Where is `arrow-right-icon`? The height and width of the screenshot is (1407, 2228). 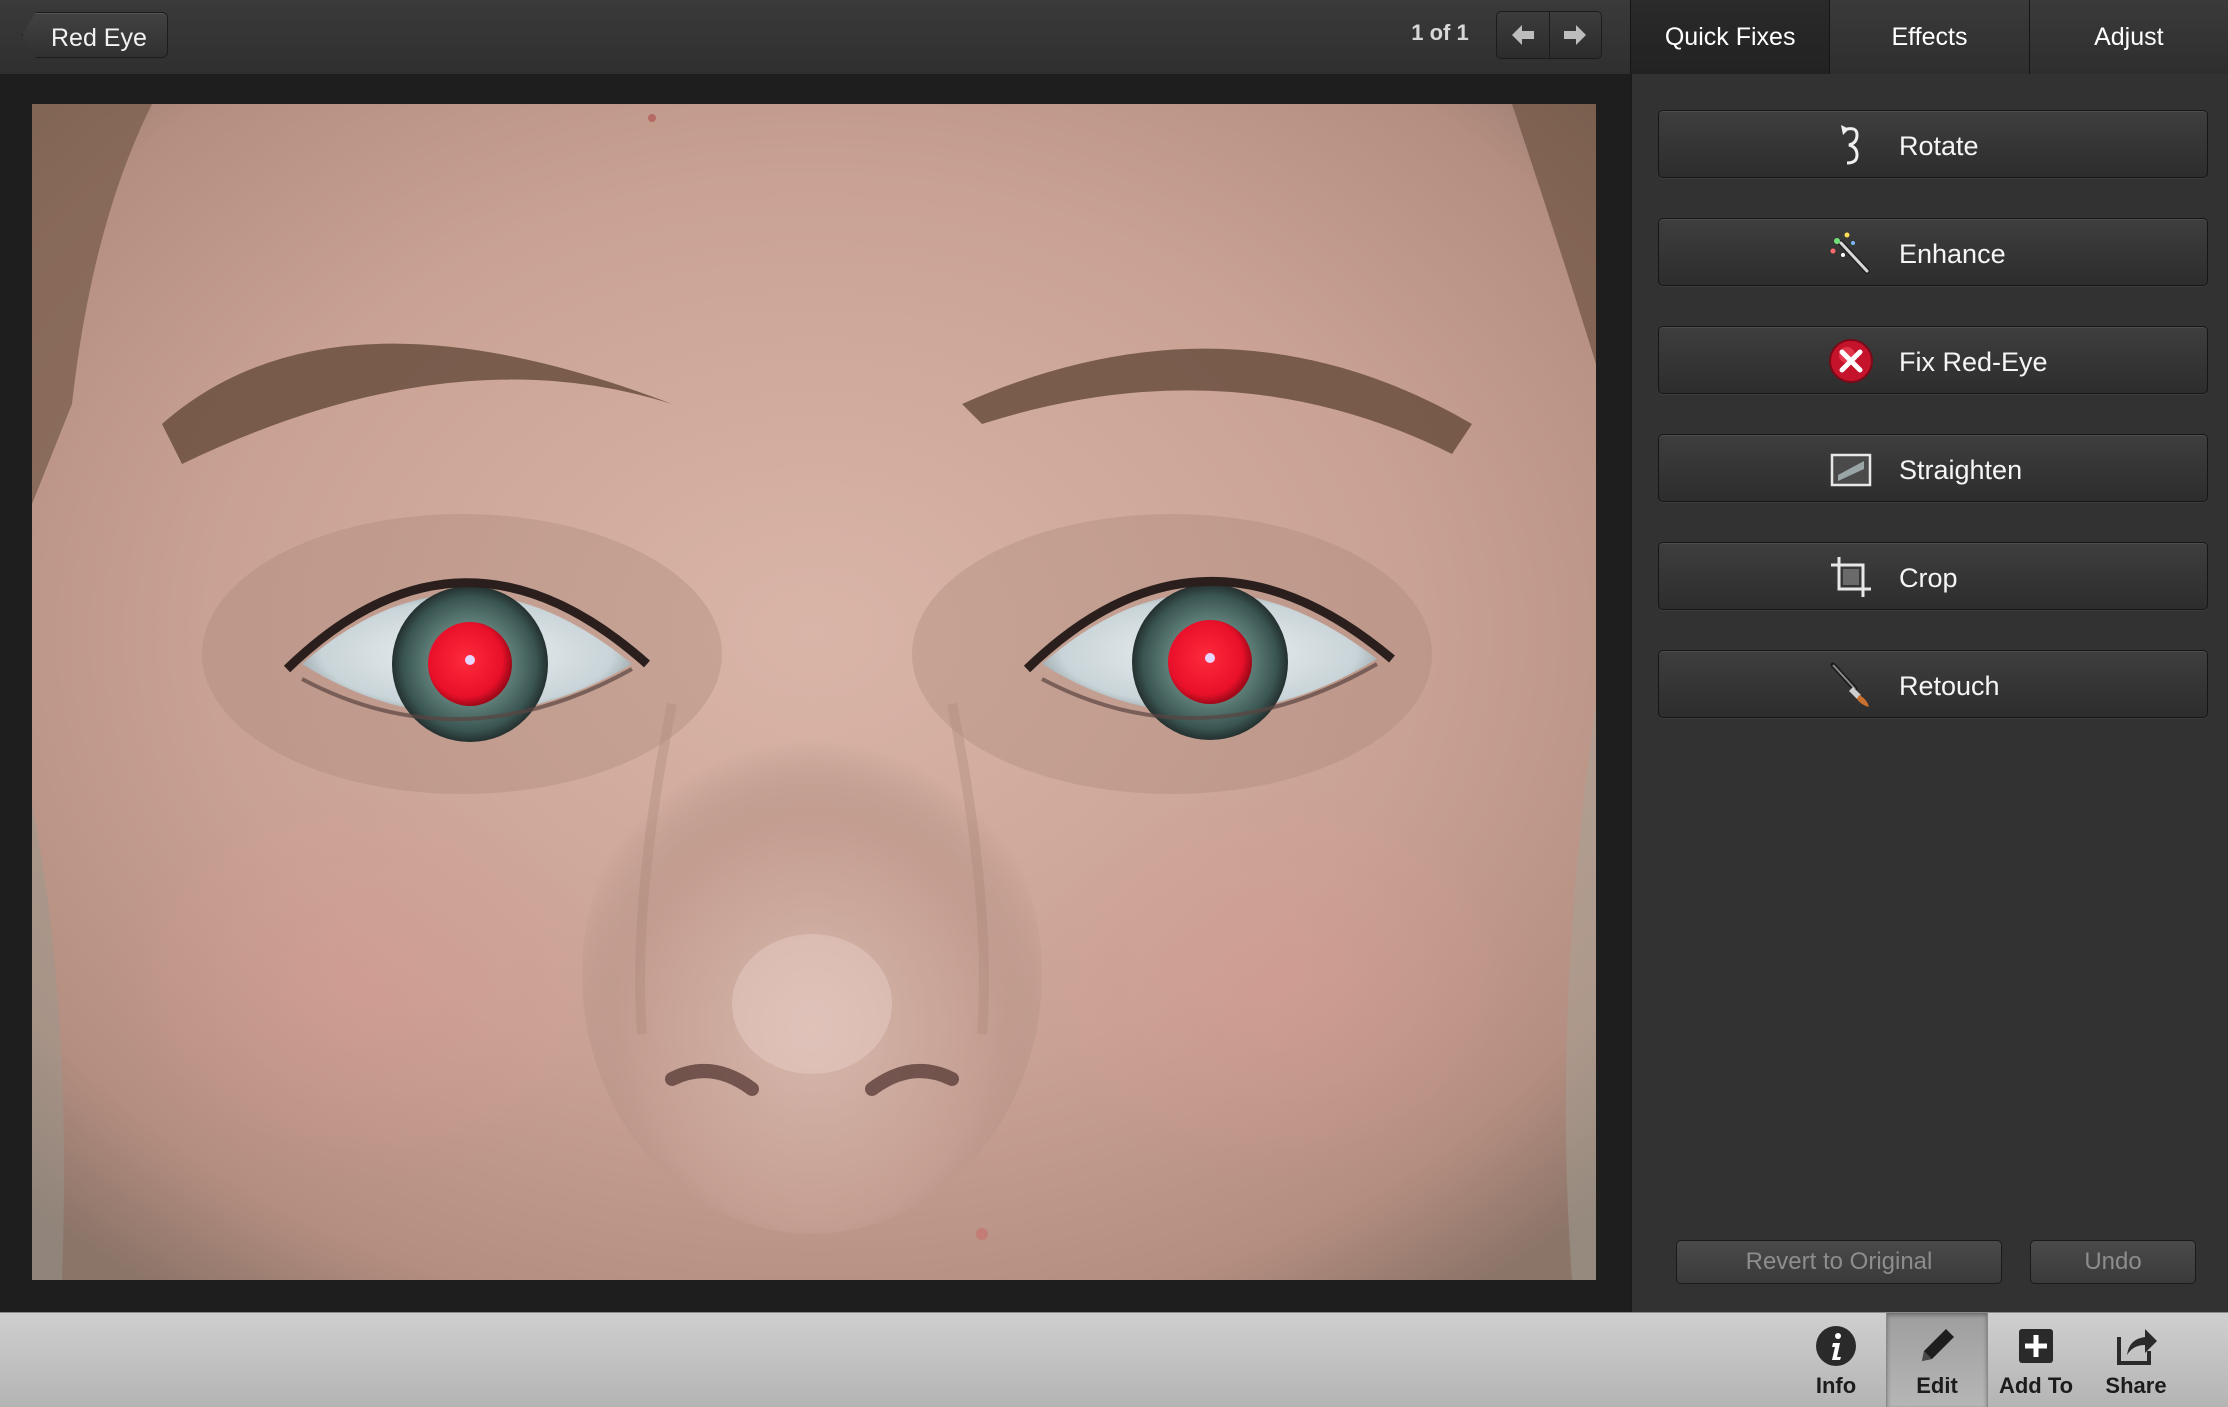 arrow-right-icon is located at coordinates (1575, 35).